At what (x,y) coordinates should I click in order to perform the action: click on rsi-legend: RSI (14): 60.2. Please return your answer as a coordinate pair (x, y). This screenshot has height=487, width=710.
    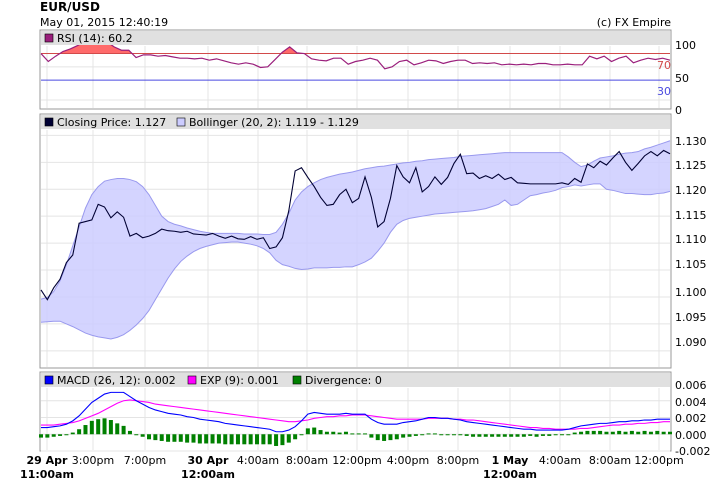
    Looking at the image, I should click on (355, 38).